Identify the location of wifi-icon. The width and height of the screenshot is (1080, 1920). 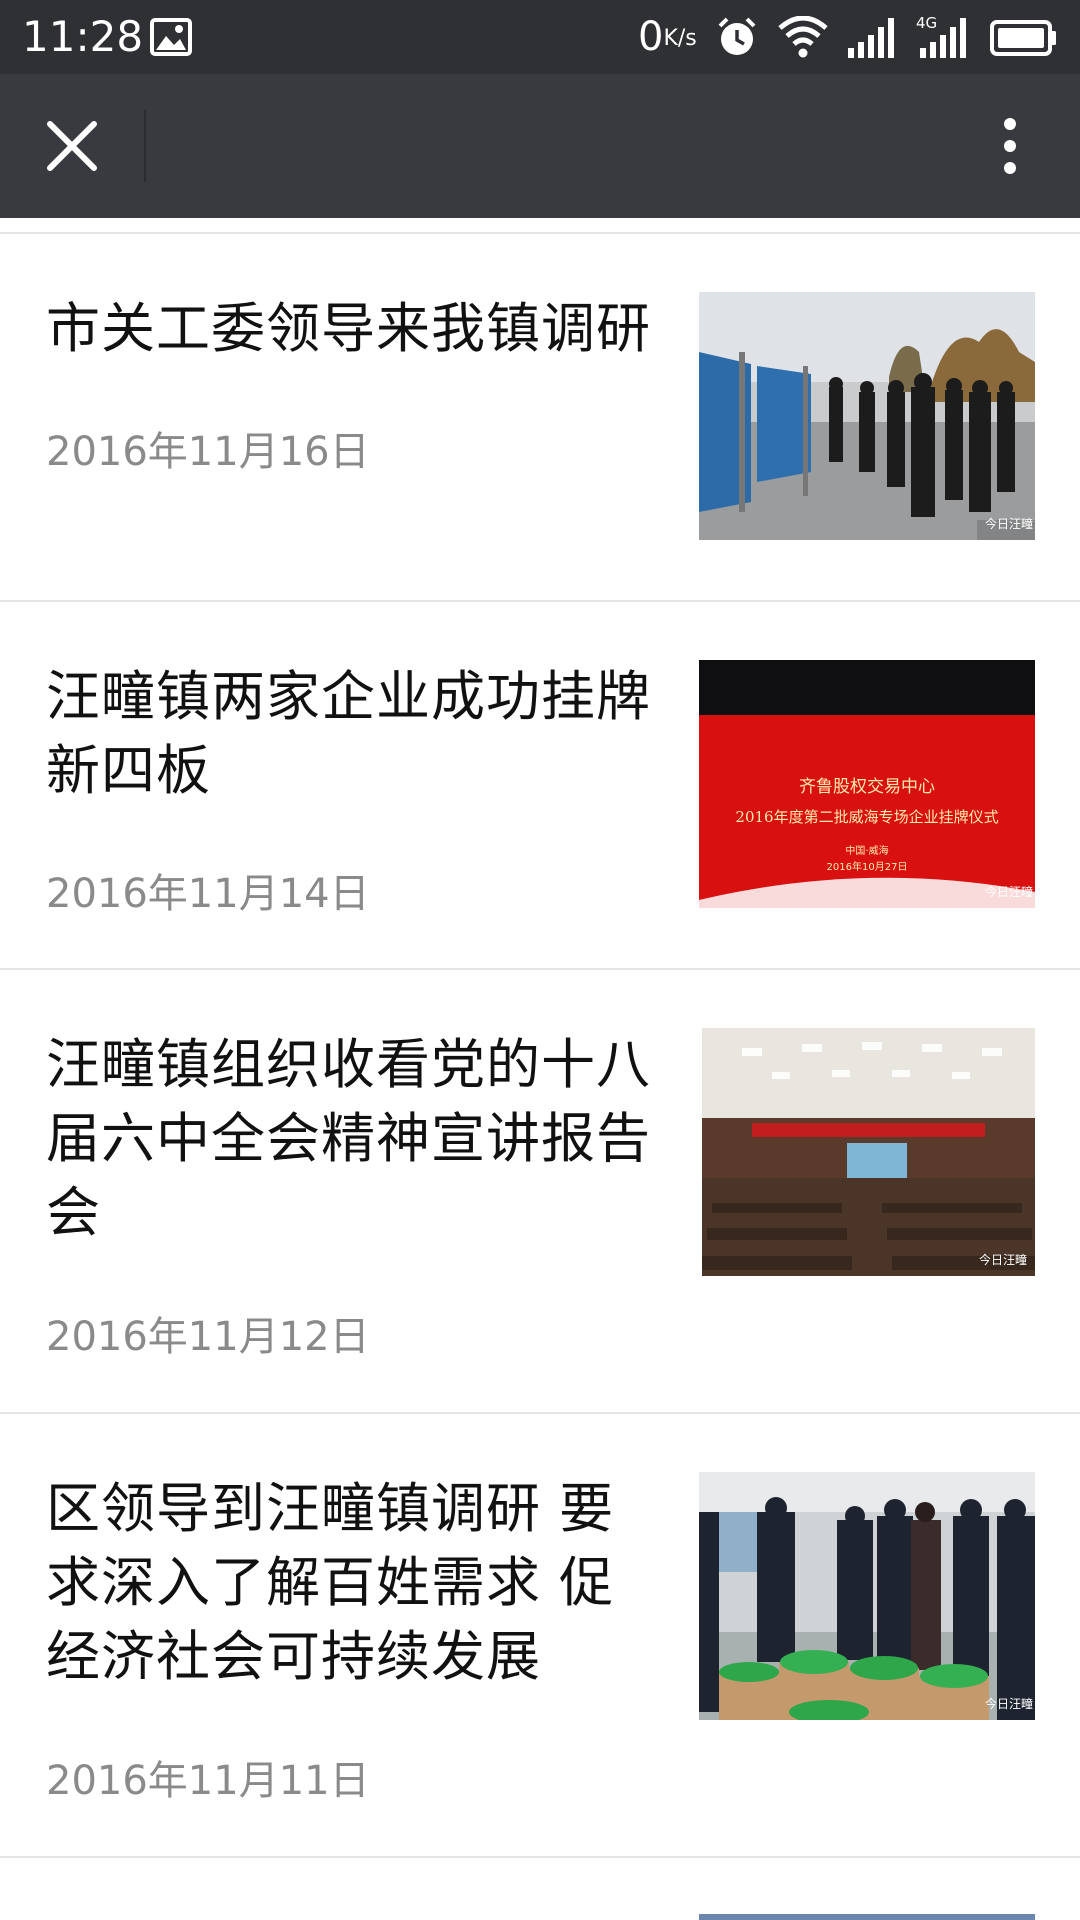
(803, 37).